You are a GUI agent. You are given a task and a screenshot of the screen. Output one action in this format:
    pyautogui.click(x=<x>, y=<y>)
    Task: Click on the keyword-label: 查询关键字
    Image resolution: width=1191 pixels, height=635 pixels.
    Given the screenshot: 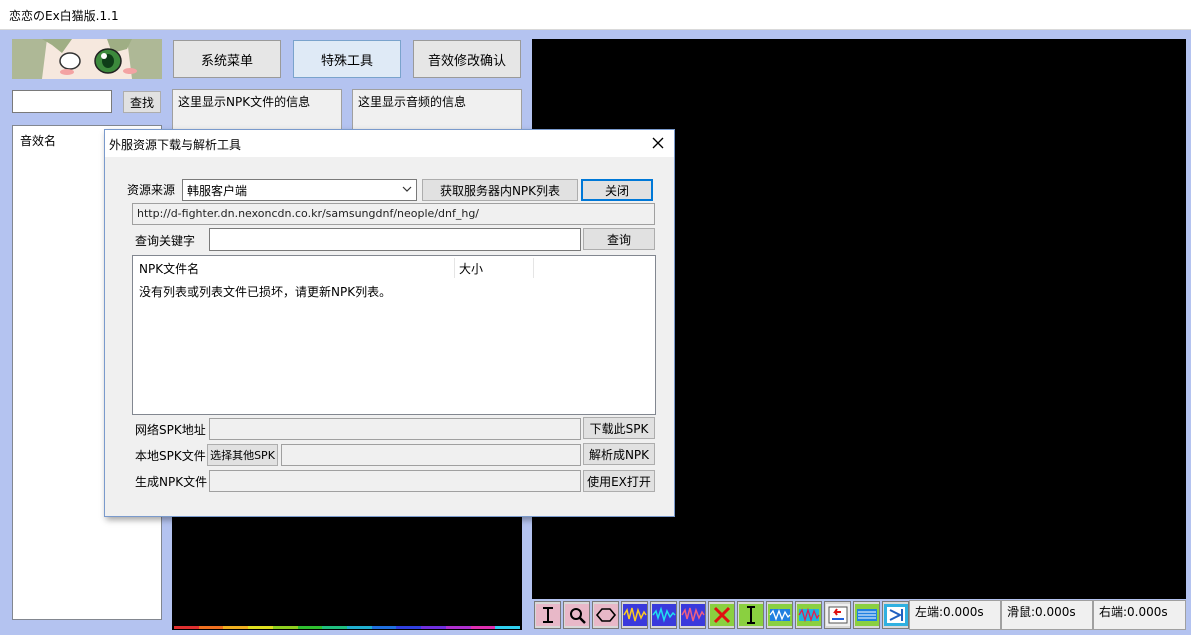 What is the action you would take?
    pyautogui.click(x=165, y=241)
    